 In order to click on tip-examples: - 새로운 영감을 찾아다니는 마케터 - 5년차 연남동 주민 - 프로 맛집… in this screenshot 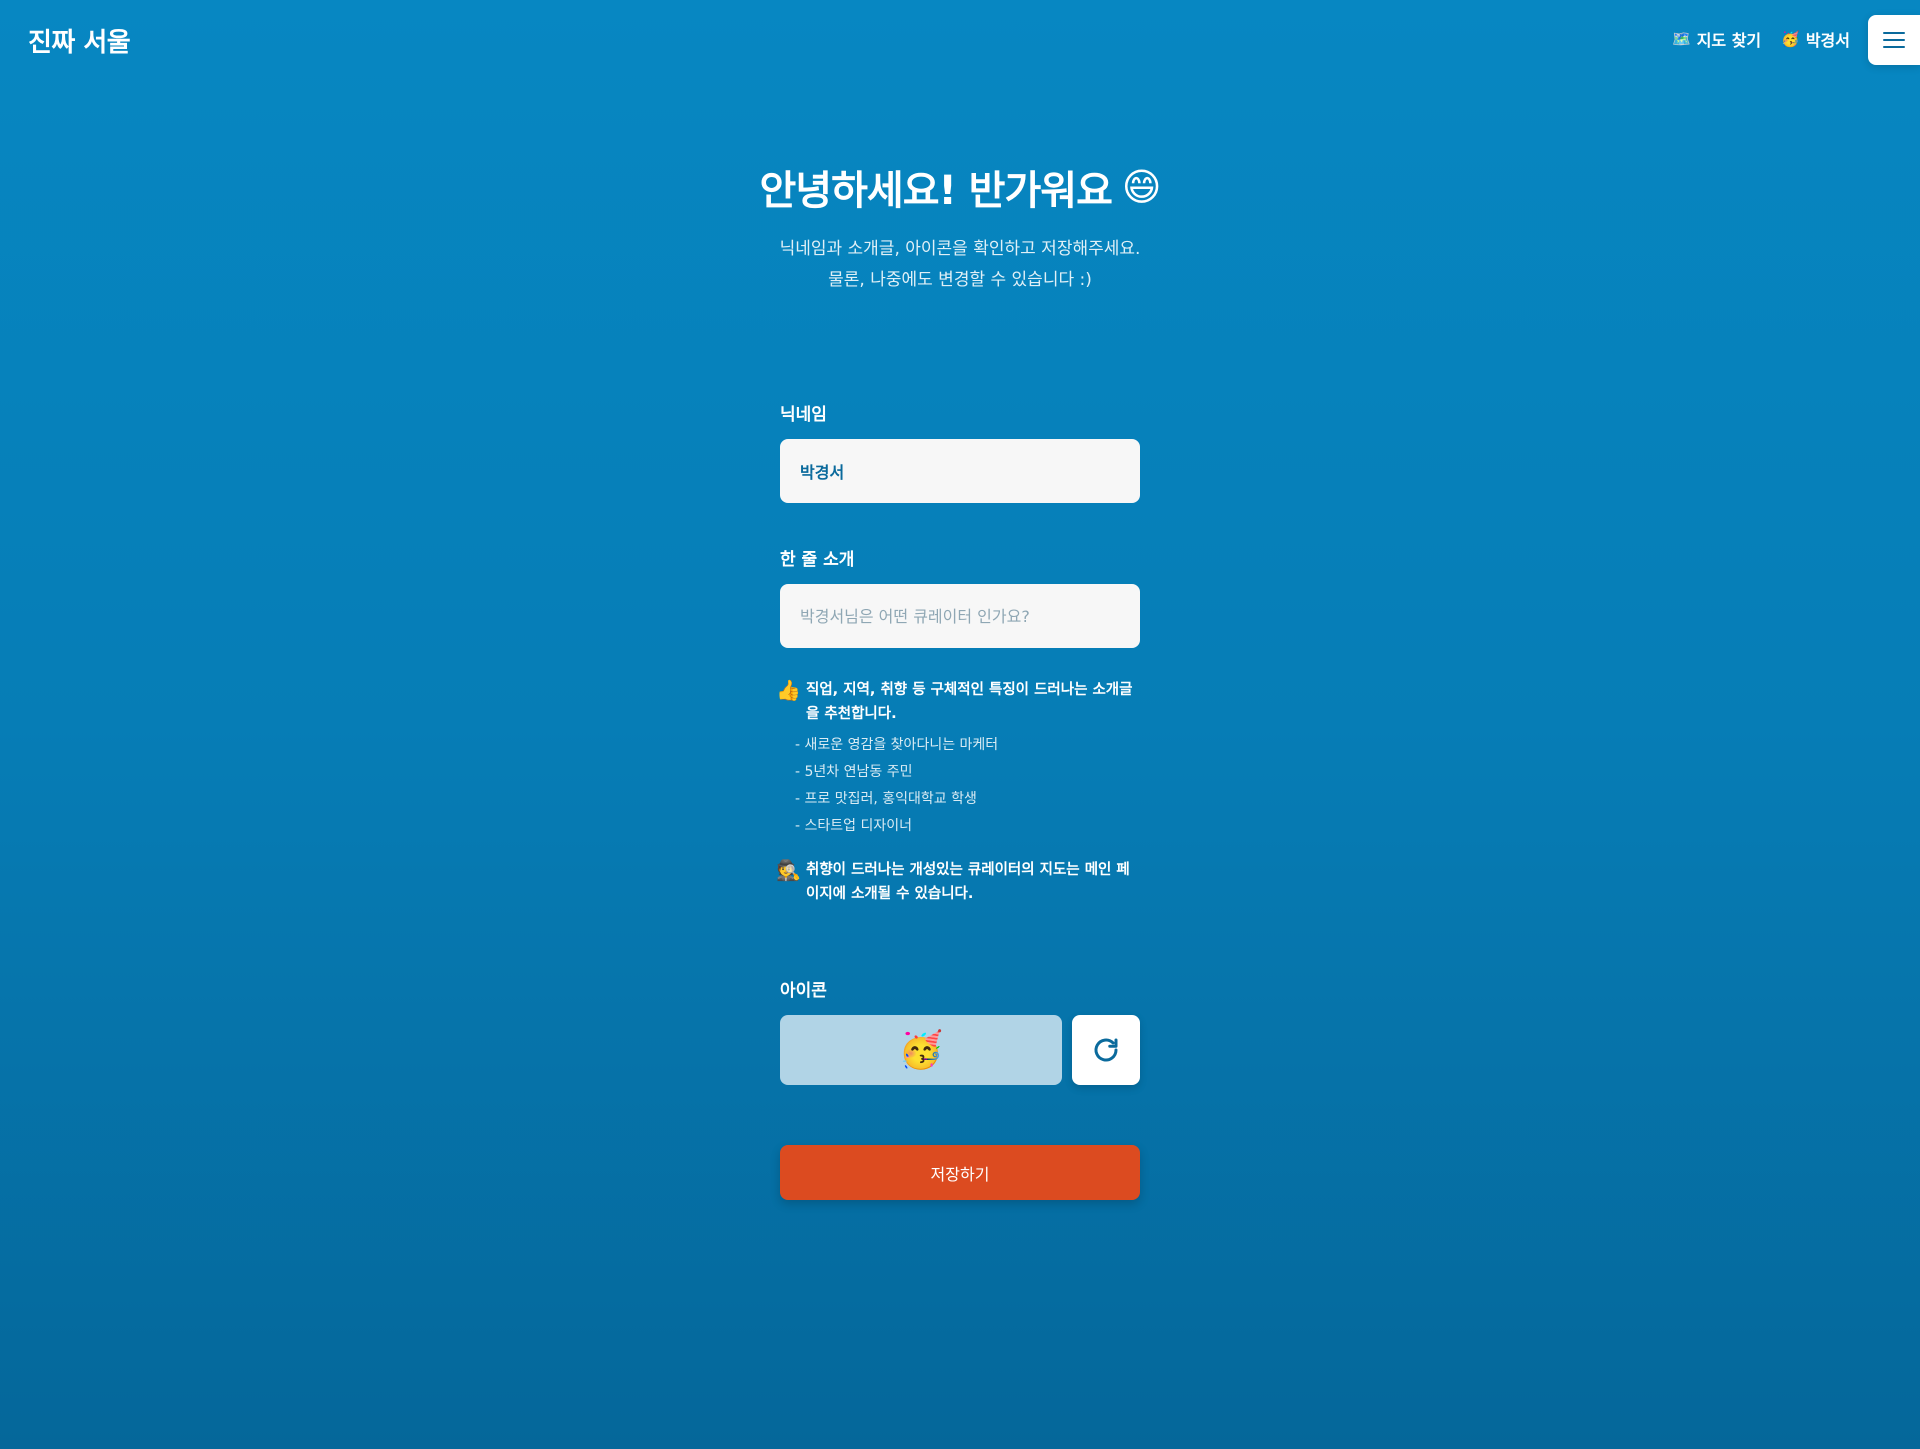, I will do `click(960, 786)`.